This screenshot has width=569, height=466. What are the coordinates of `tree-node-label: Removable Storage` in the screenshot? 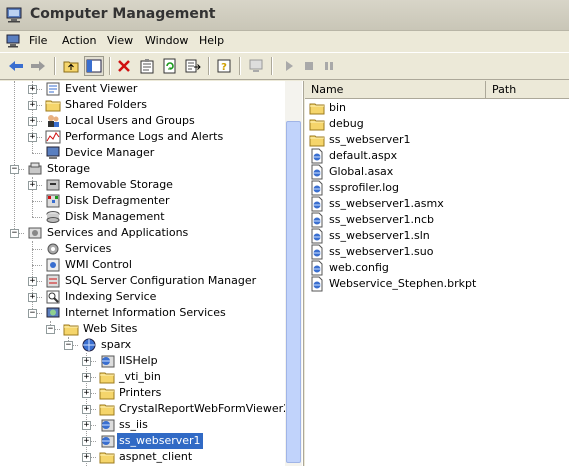 It's located at (119, 185).